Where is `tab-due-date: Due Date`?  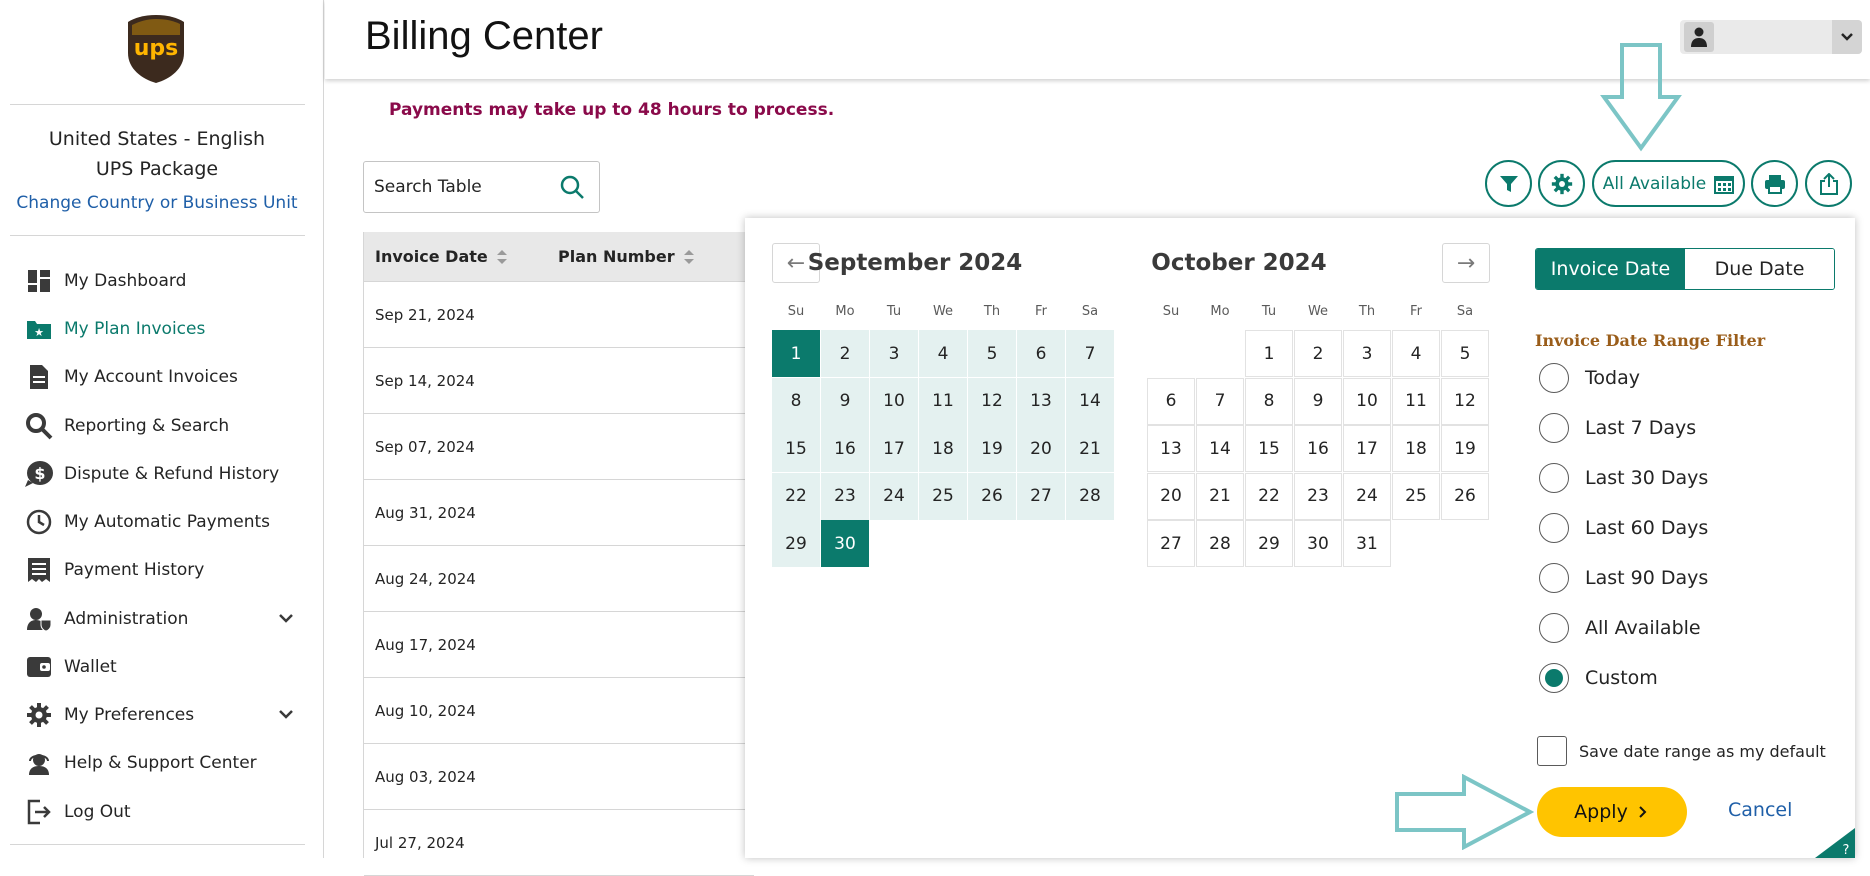 tab-due-date: Due Date is located at coordinates (1759, 269).